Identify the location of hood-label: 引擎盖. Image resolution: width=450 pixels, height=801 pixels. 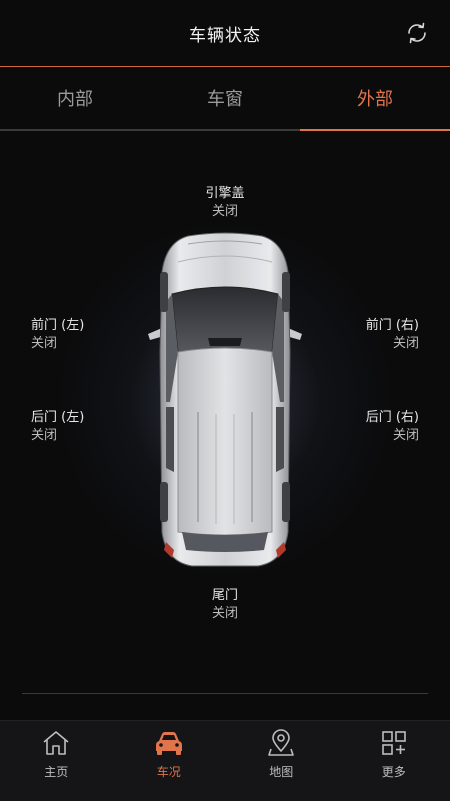
(225, 194).